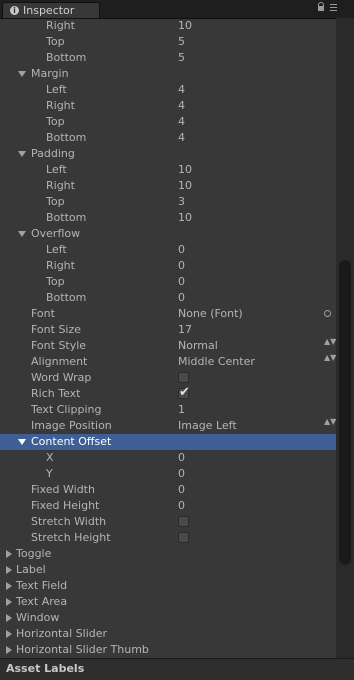 Image resolution: width=354 pixels, height=680 pixels. Describe the element at coordinates (168, 650) in the screenshot. I see `foldout-horizontal-slider-thumb: Horizontal Slider Thumb` at that location.